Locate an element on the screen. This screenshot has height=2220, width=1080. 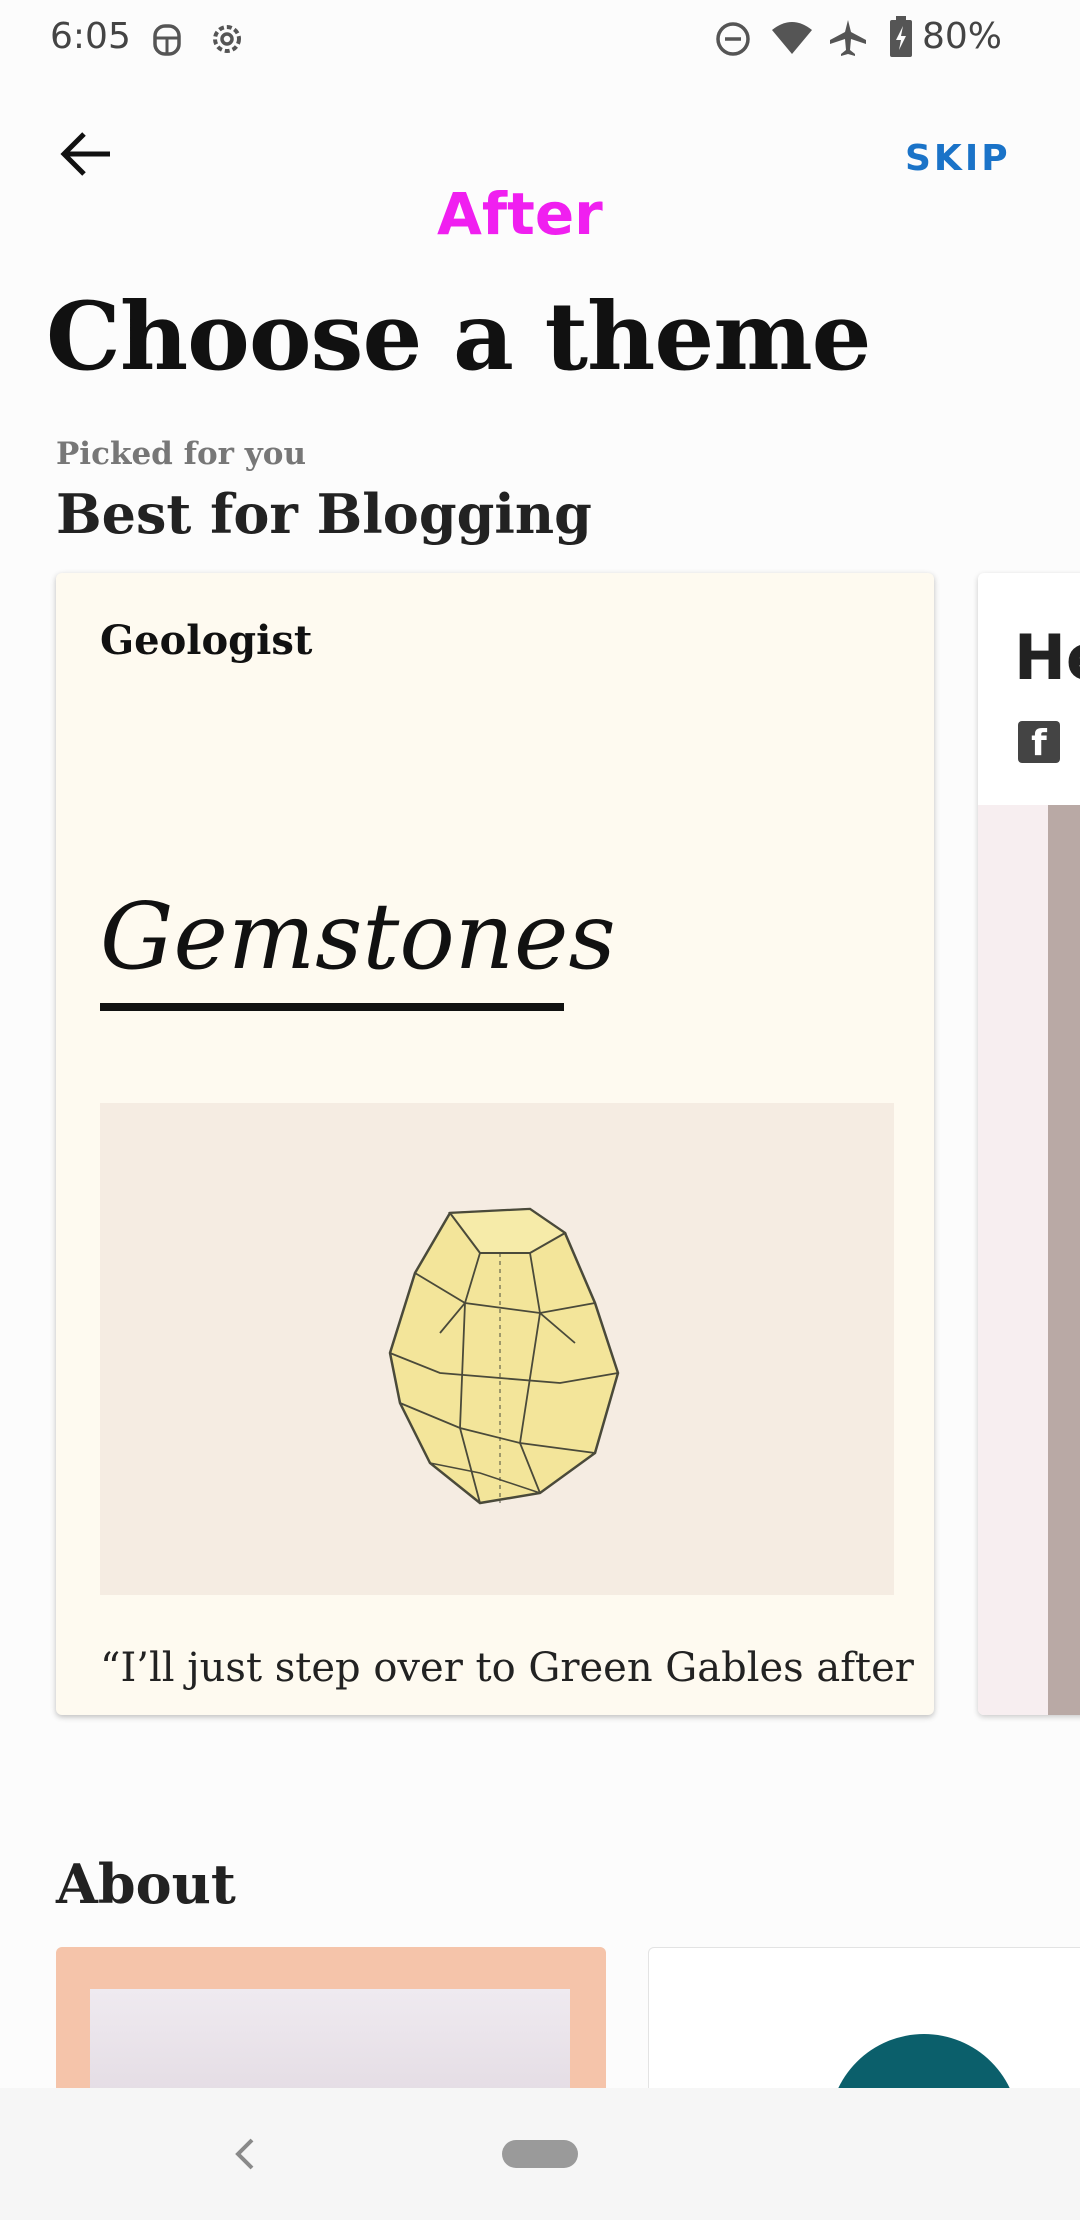
gemstone-icon is located at coordinates (504, 1356).